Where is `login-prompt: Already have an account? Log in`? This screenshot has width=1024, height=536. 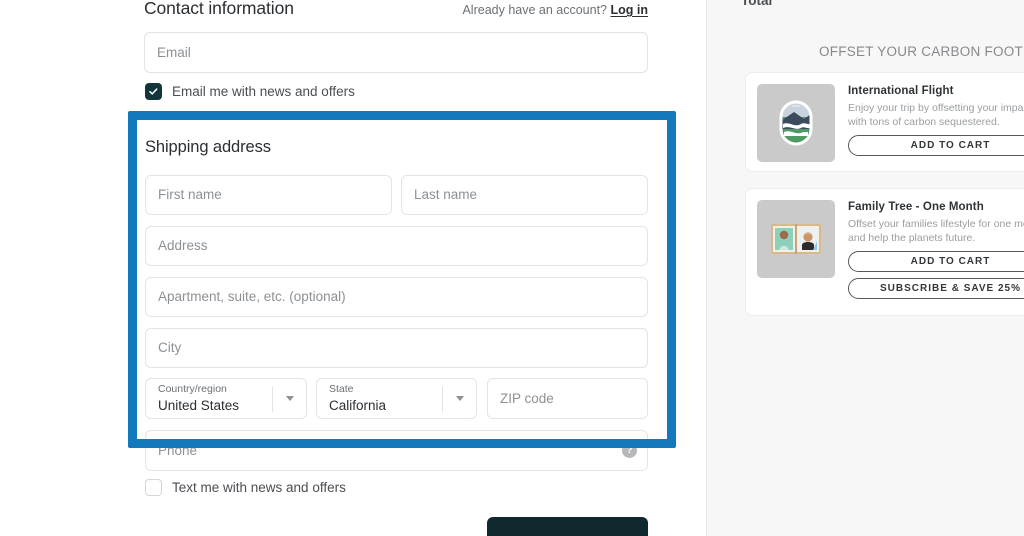 login-prompt: Already have an account? Log in is located at coordinates (555, 10).